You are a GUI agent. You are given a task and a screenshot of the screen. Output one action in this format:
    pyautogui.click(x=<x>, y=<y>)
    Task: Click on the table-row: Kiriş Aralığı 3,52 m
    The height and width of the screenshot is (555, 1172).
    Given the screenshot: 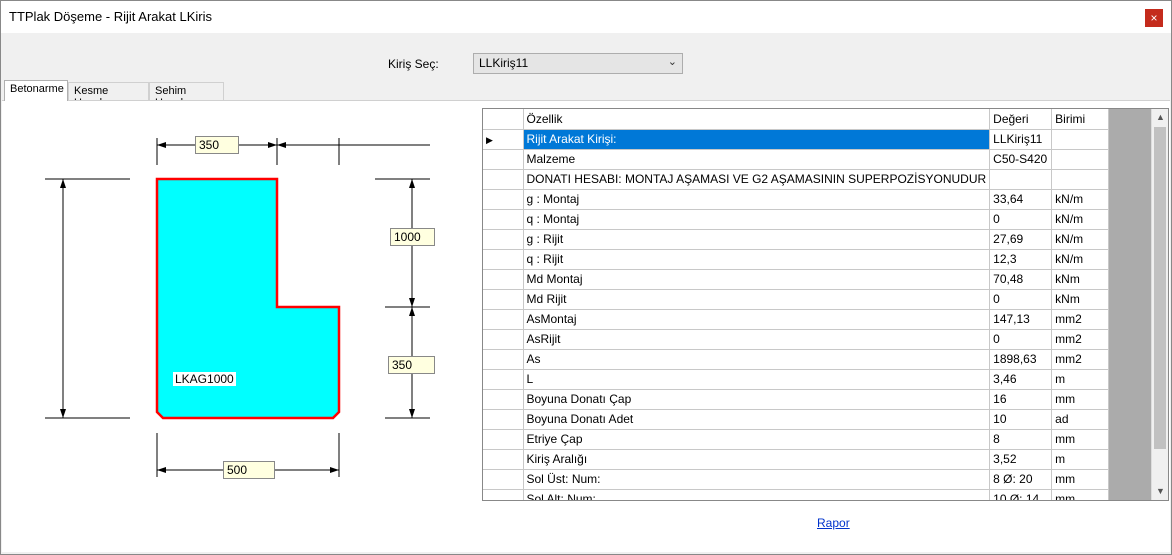 What is the action you would take?
    pyautogui.click(x=796, y=459)
    